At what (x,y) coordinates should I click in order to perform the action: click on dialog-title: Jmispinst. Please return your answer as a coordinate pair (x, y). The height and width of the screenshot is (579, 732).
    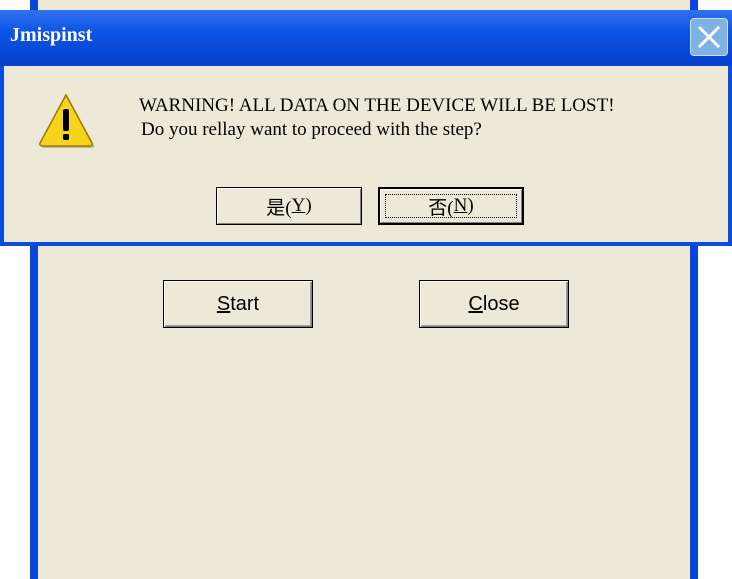
    Looking at the image, I should click on (51, 35).